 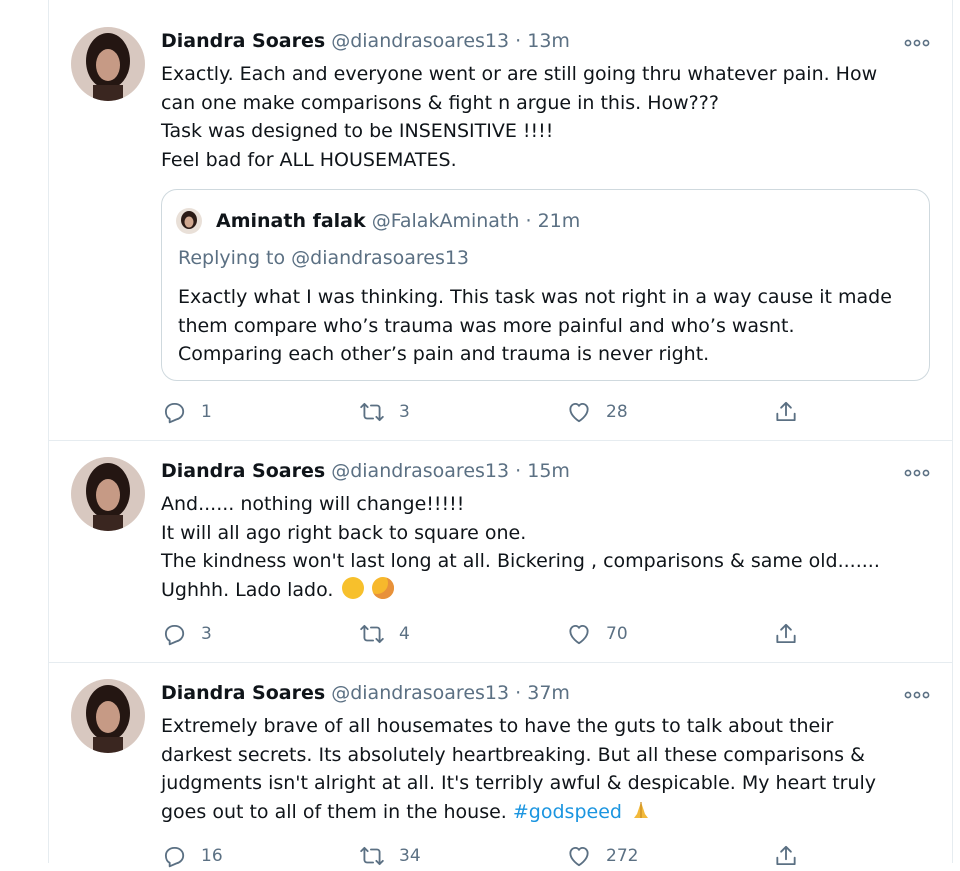 I want to click on reply-count: 16, so click(x=212, y=856).